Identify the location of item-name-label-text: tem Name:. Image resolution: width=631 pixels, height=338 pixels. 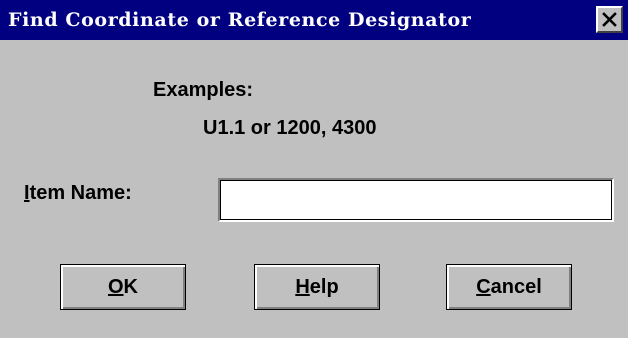
(80, 193).